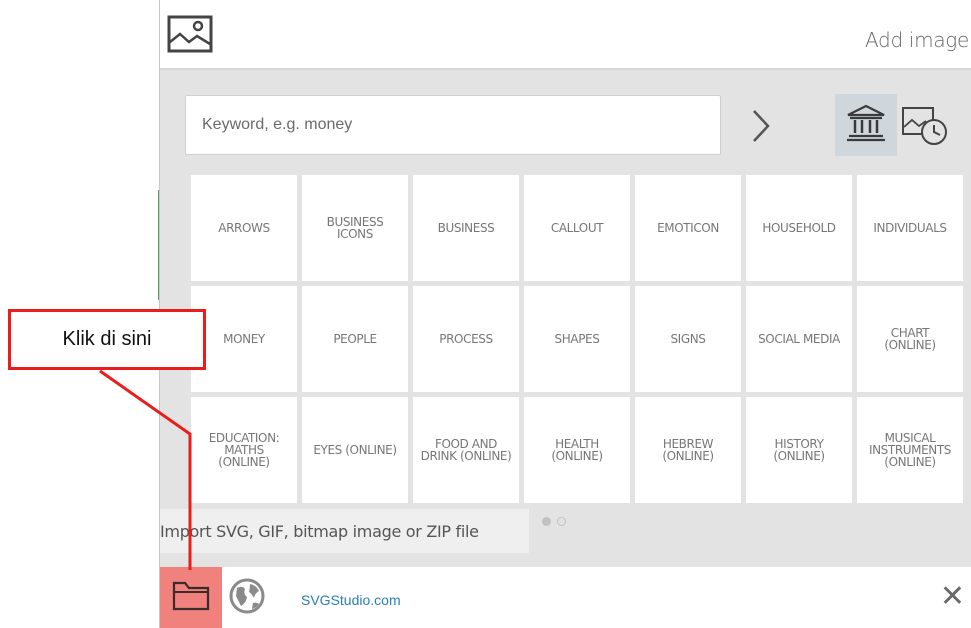  Describe the element at coordinates (355, 339) in the screenshot. I see `category-tile-people: PEOPLE` at that location.